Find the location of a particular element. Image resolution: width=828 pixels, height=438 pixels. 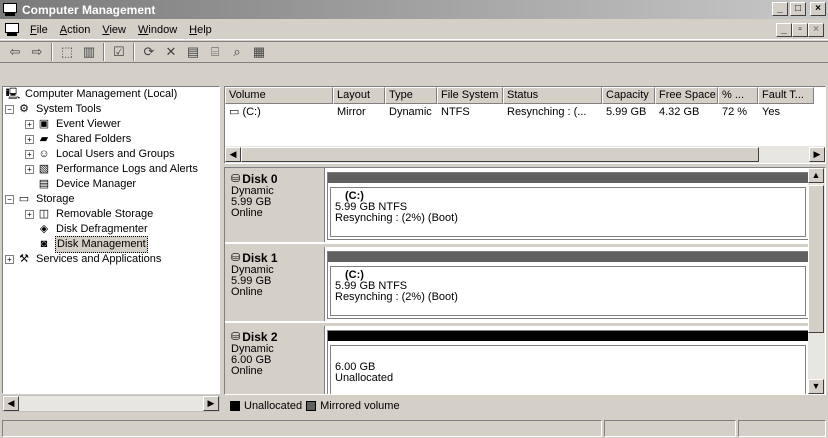

disk-name: ⛁ Disk 1 is located at coordinates (277, 258).